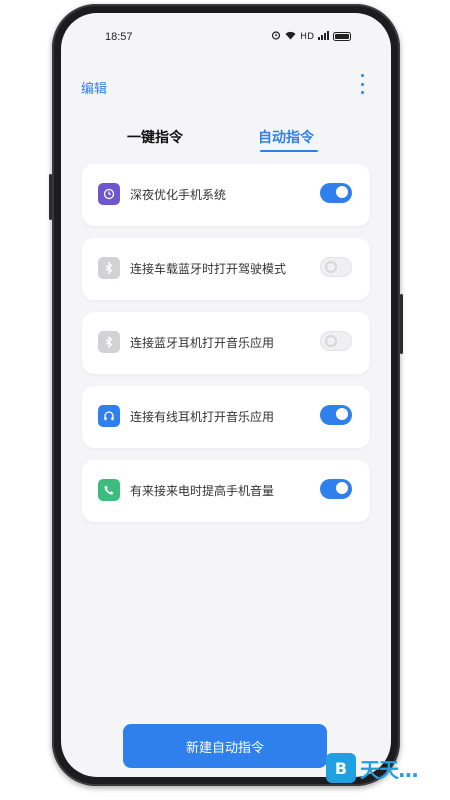 This screenshot has width=450, height=800. I want to click on clock-icon, so click(109, 194).